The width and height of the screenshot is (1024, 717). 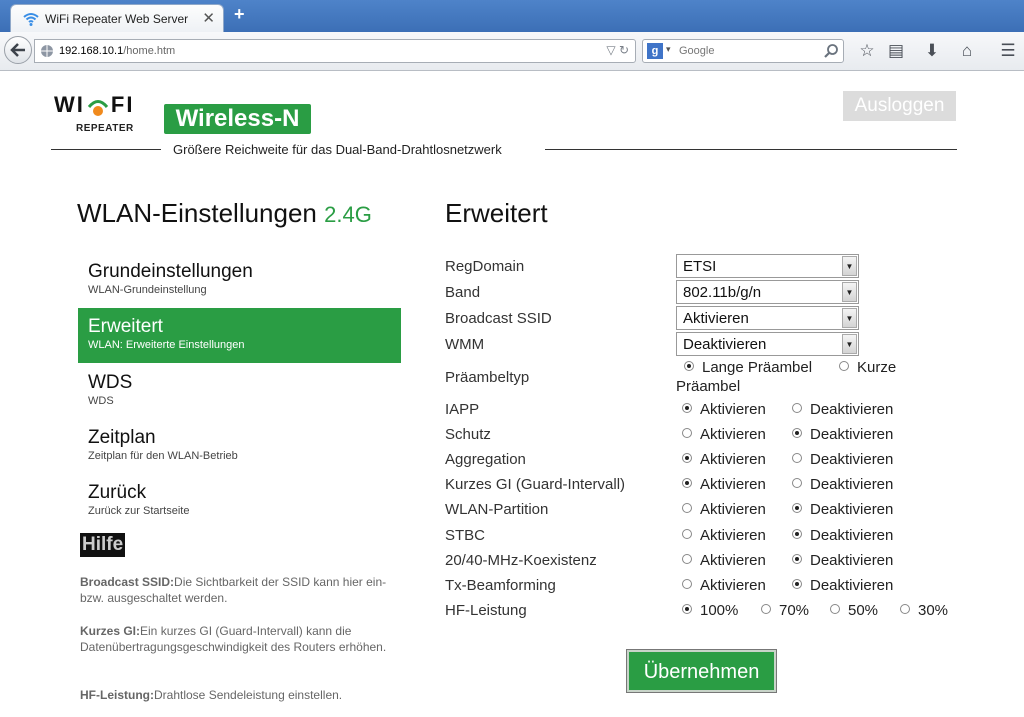 I want to click on close-tab-icon: ✕, so click(x=208, y=18).